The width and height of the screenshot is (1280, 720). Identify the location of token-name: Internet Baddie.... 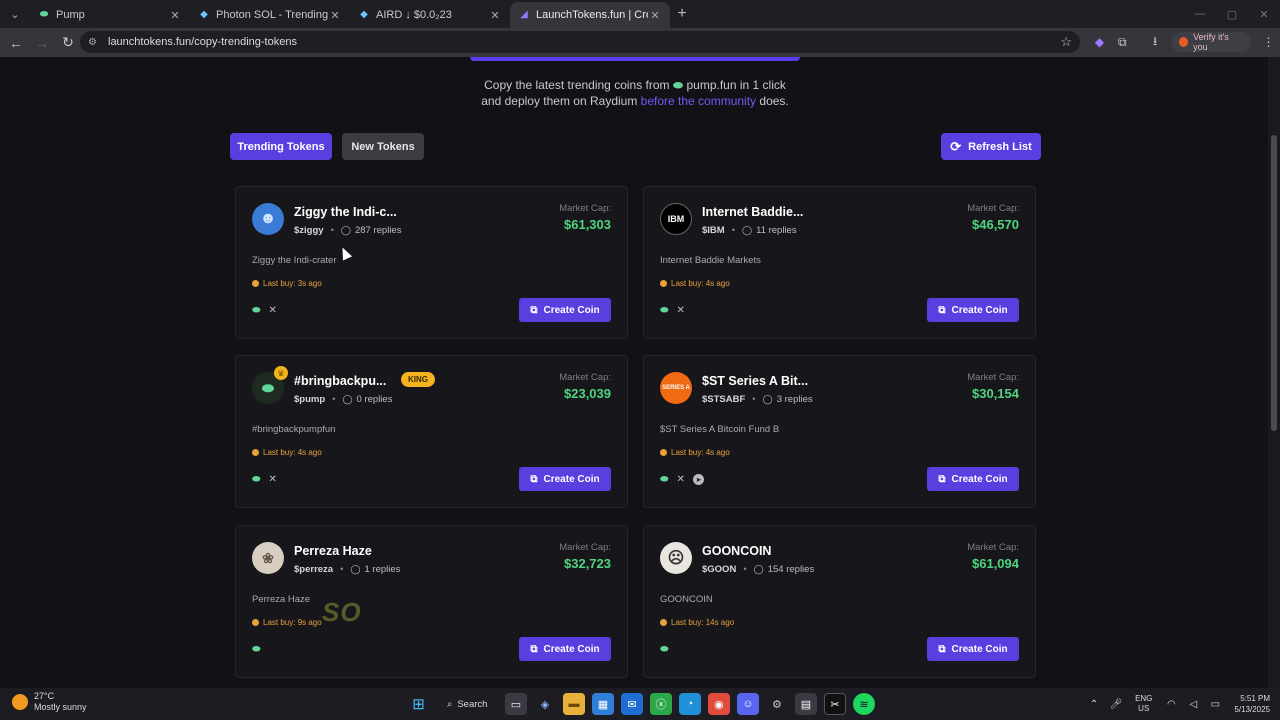
(752, 212).